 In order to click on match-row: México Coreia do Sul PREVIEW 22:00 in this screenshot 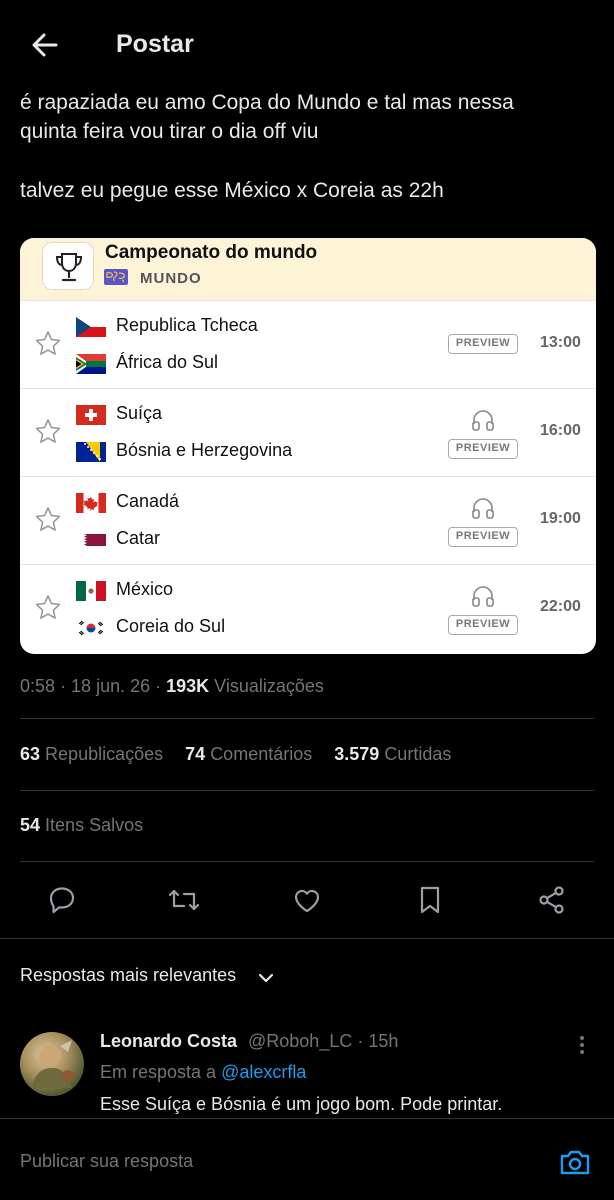, I will do `click(308, 608)`.